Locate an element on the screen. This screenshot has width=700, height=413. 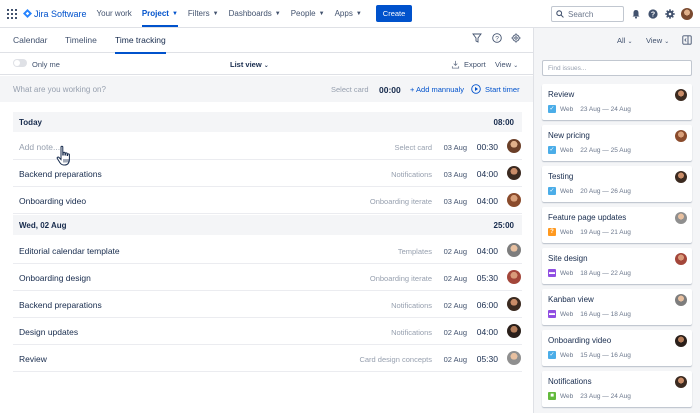
create-button: Create is located at coordinates (394, 13).